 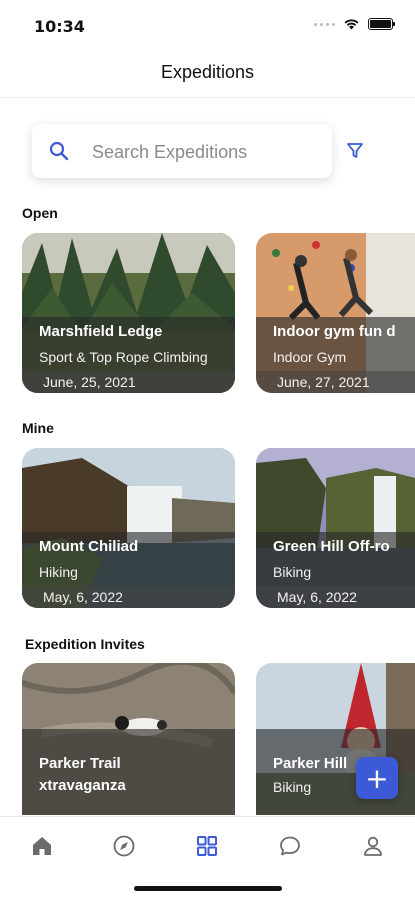 What do you see at coordinates (207, 72) in the screenshot?
I see `page-title: Expeditions` at bounding box center [207, 72].